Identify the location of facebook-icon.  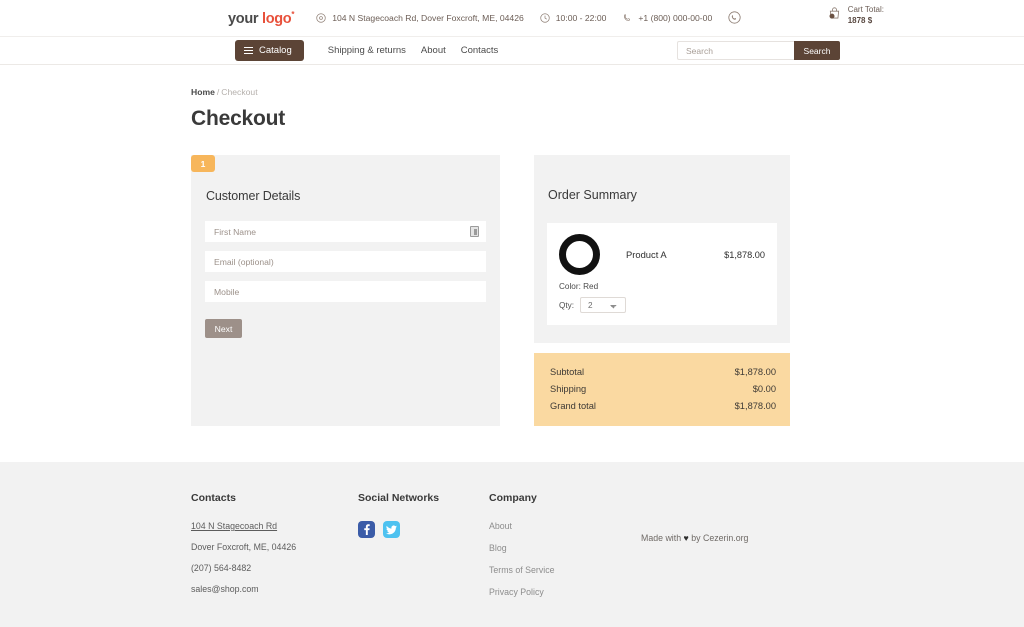
(366, 529).